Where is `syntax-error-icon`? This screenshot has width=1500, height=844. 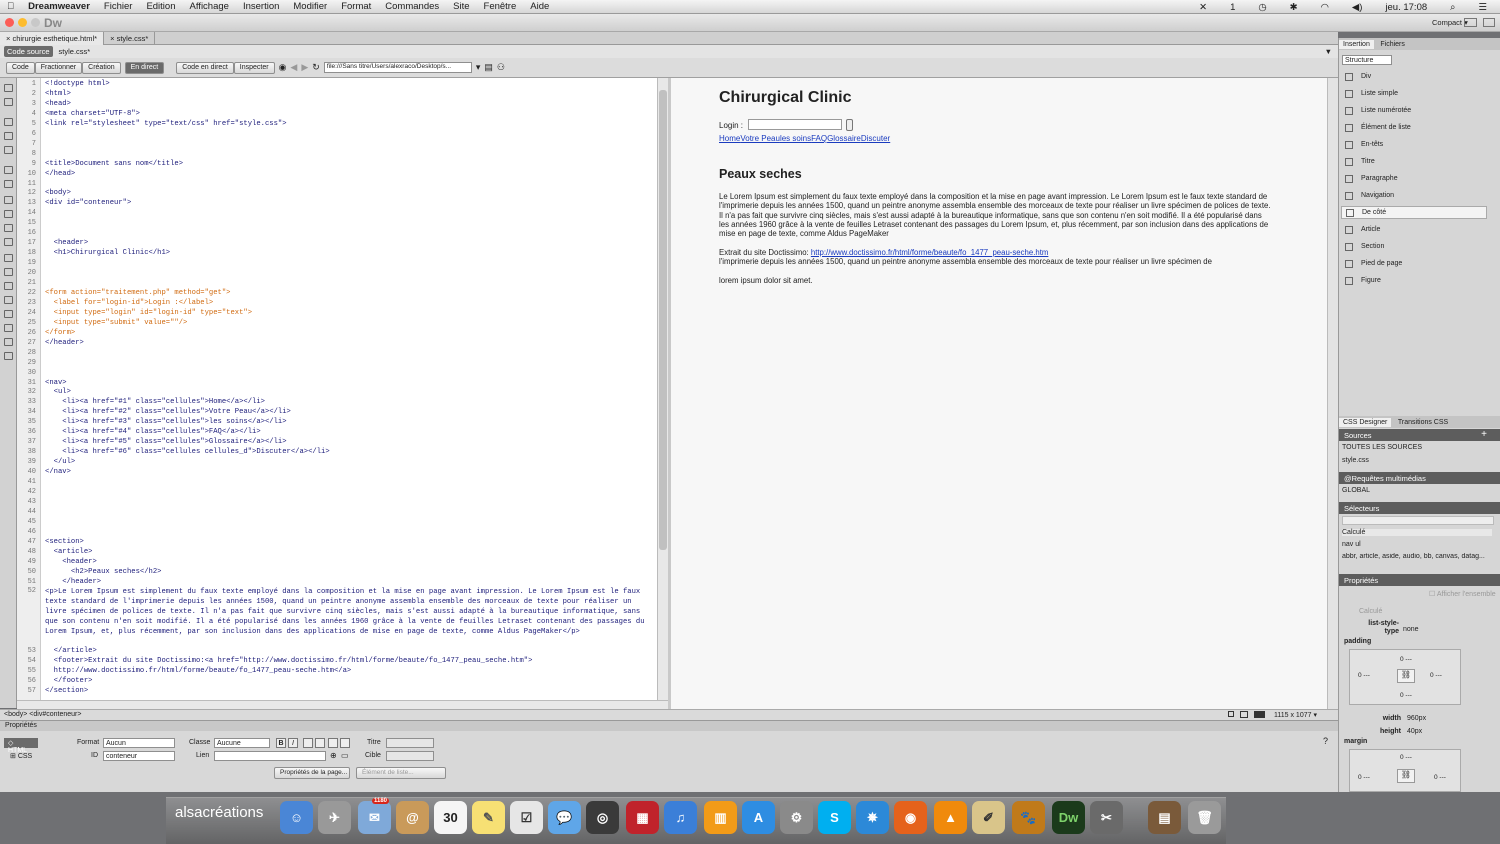 syntax-error-icon is located at coordinates (8, 228).